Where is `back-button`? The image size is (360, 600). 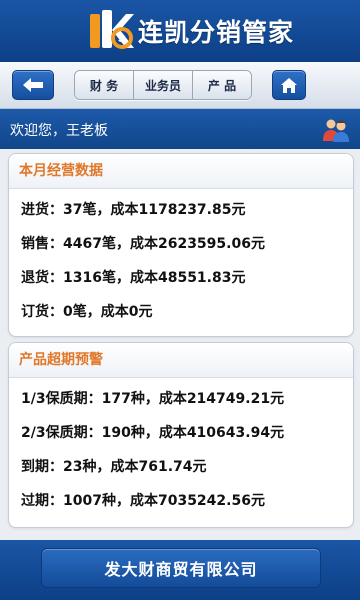
back-button is located at coordinates (33, 85).